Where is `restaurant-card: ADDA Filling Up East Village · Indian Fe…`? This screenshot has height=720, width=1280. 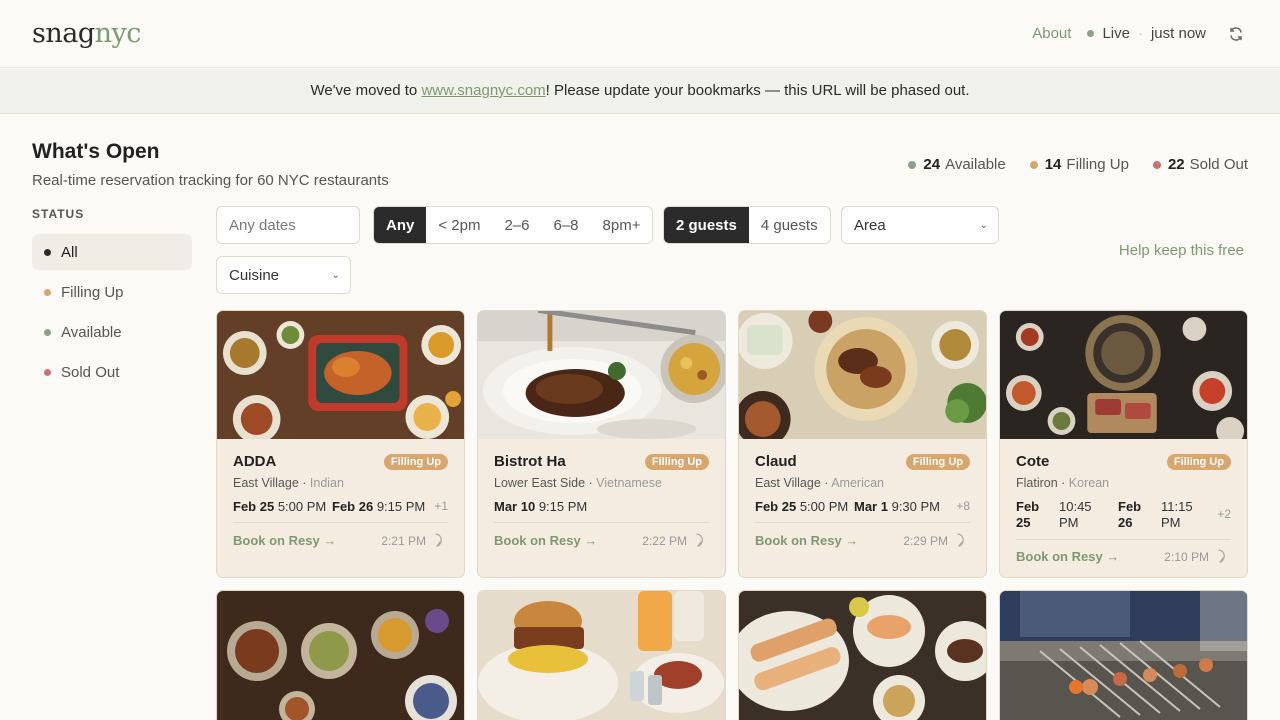
restaurant-card: ADDA Filling Up East Village · Indian Fe… is located at coordinates (340, 444).